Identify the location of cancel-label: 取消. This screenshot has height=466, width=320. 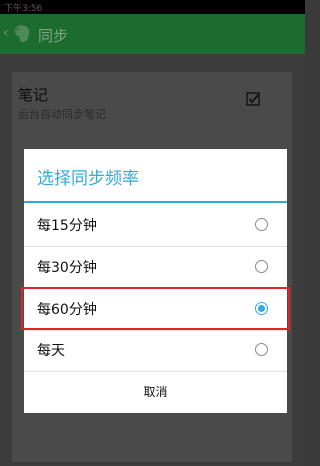
(155, 392).